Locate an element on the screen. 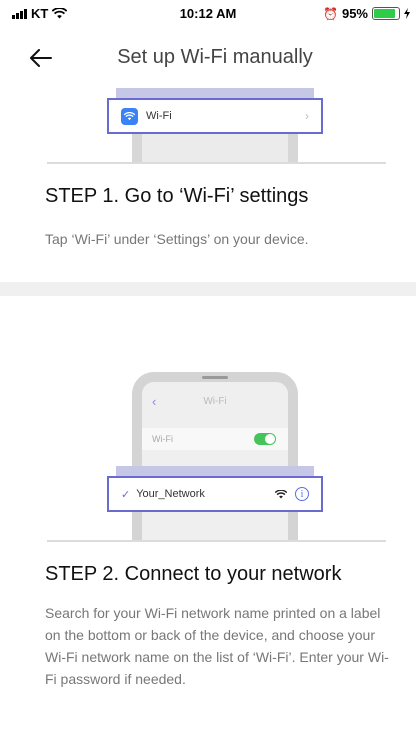  phone-wifi-label: Wi-Fi is located at coordinates (162, 439).